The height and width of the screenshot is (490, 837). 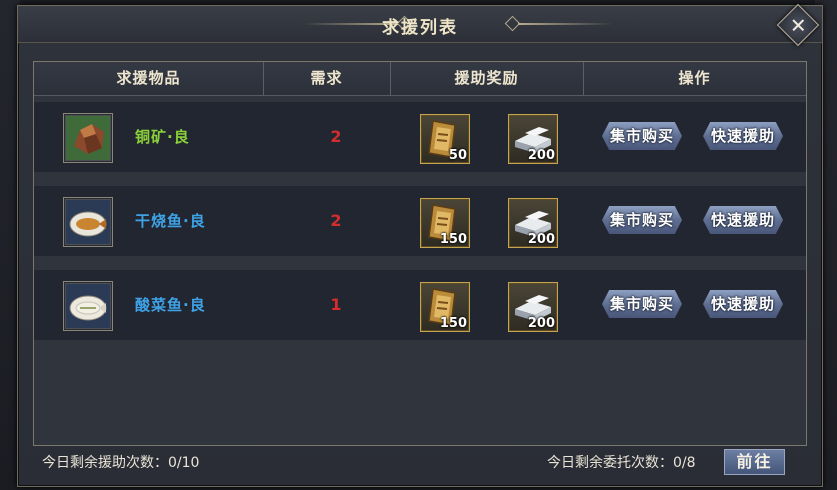 I want to click on close-icon: ✕, so click(x=798, y=24).